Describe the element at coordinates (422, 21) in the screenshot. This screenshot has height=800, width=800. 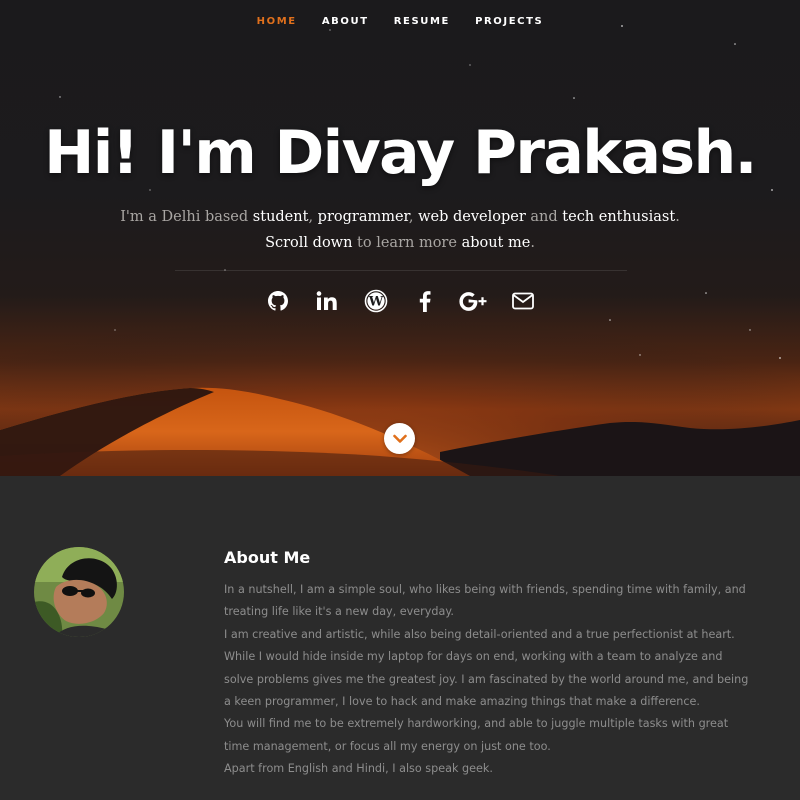
I see `nav-resume-link: RESUME` at that location.